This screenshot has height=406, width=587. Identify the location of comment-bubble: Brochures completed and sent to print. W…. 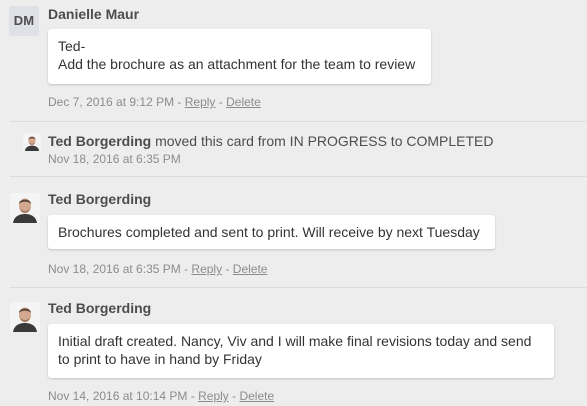
(271, 232).